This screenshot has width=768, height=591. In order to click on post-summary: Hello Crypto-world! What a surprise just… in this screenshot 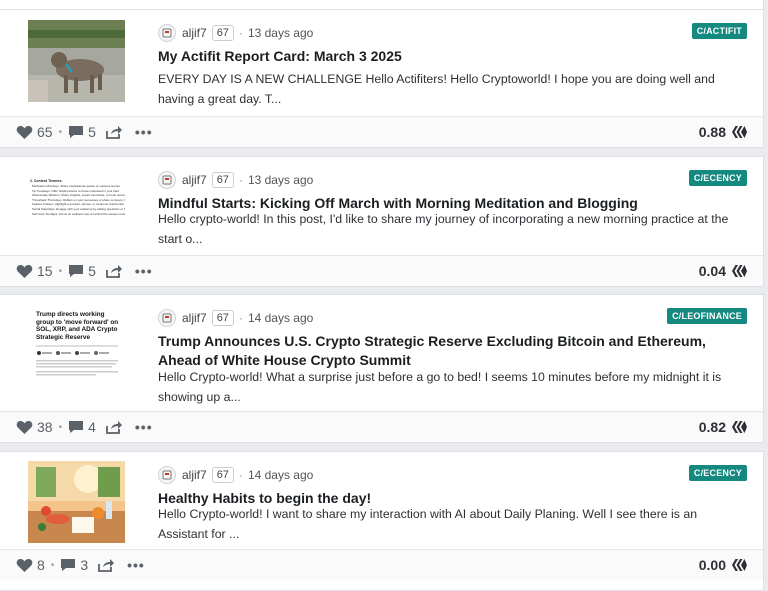, I will do `click(453, 387)`.